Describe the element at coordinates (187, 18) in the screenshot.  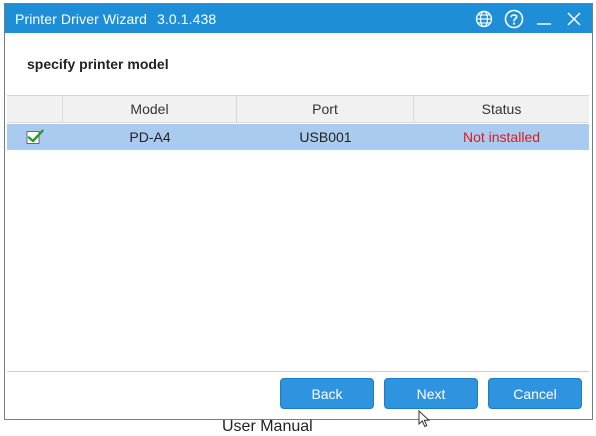
I see `app-version: 3.0.1.438` at that location.